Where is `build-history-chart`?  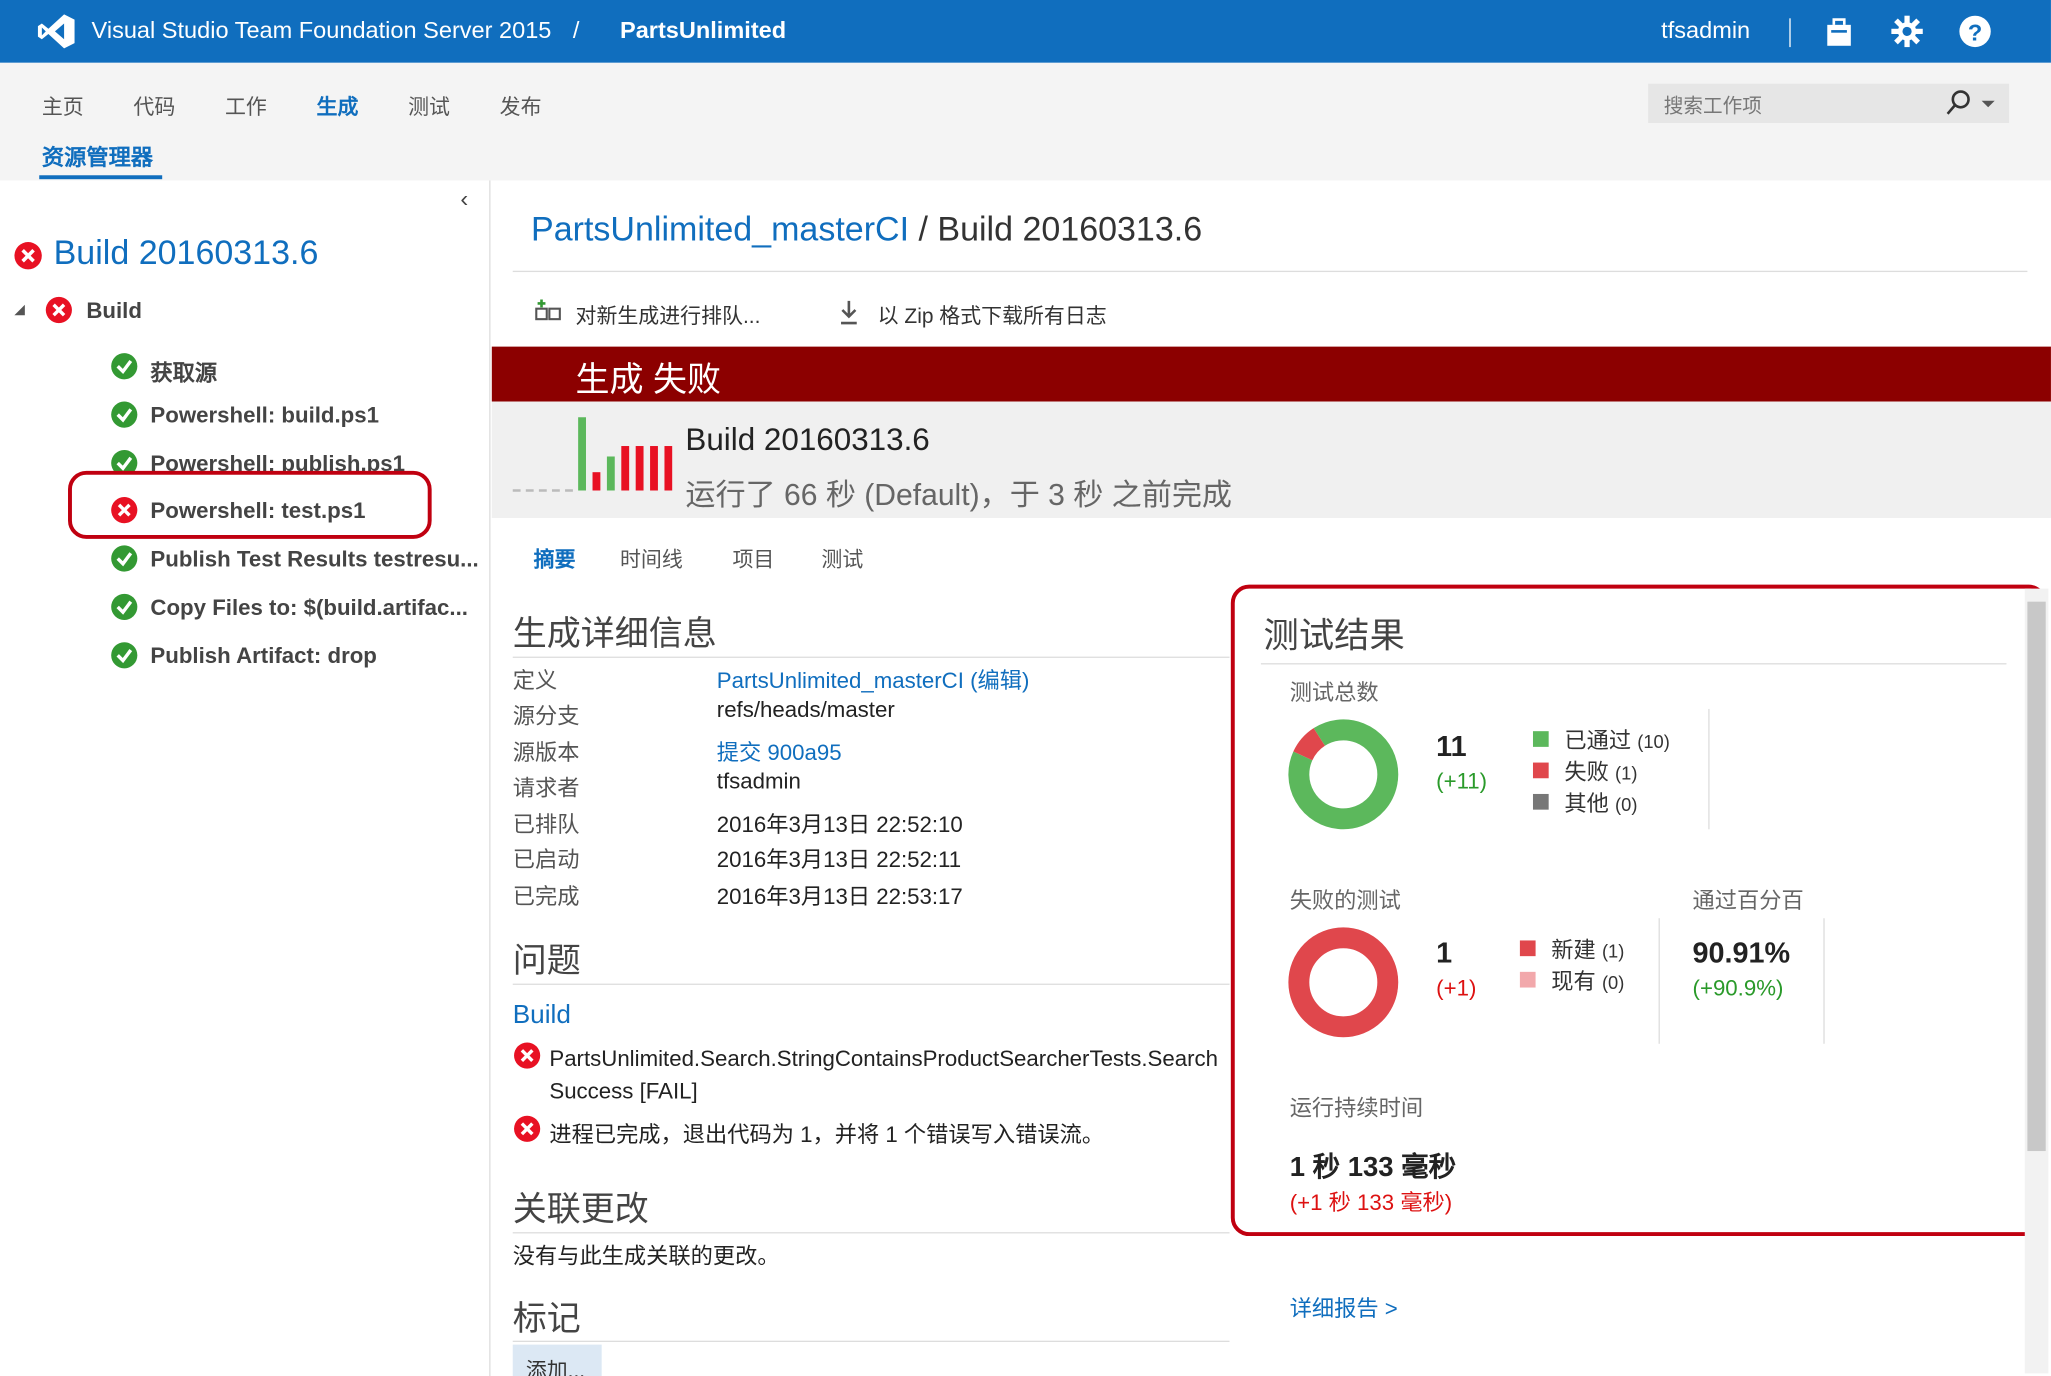 build-history-chart is located at coordinates (591, 454).